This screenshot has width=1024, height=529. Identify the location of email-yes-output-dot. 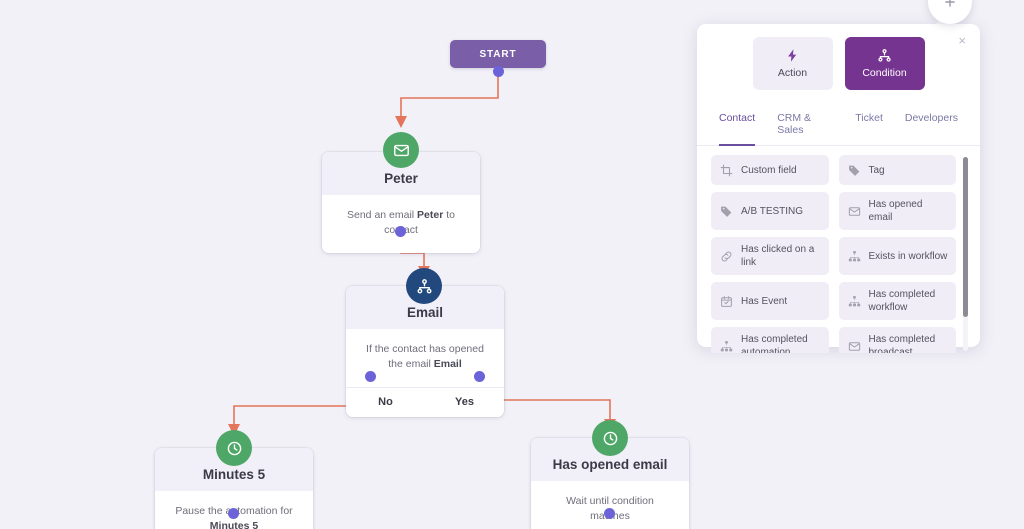
(479, 376).